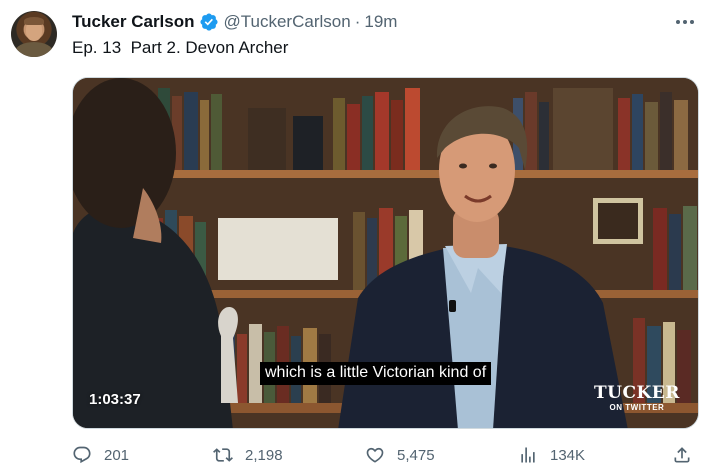 This screenshot has height=474, width=723. What do you see at coordinates (416, 455) in the screenshot?
I see `like-count: 5,475` at bounding box center [416, 455].